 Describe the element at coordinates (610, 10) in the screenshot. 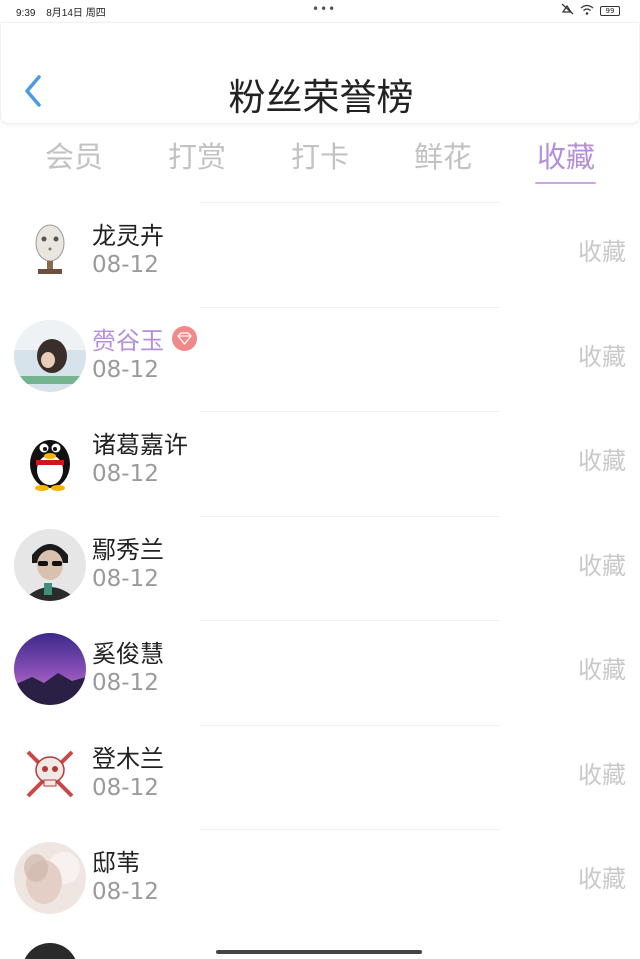

I see `battery-icon: 99` at that location.